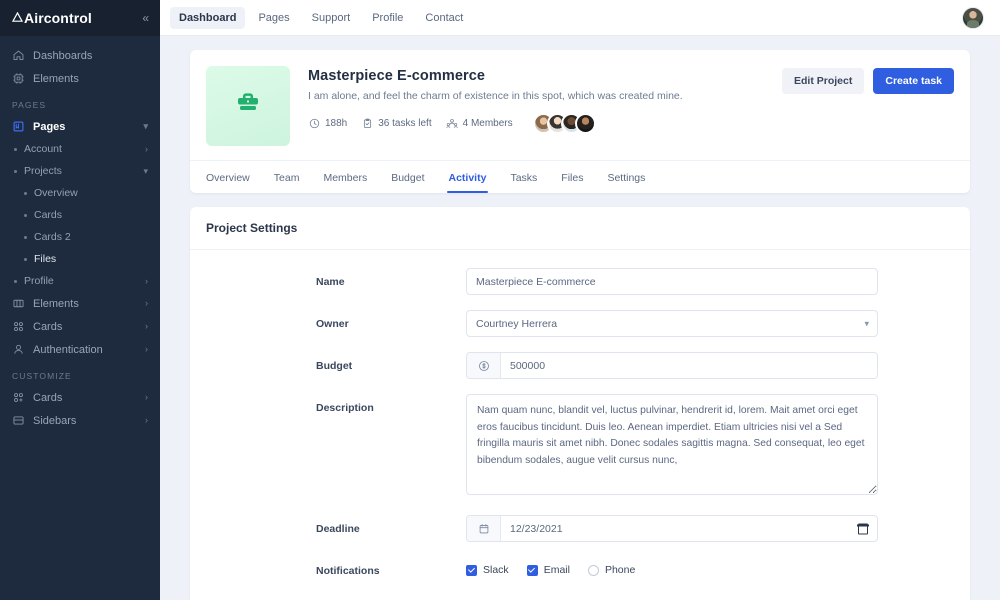  What do you see at coordinates (484, 365) in the screenshot?
I see `dollar-circle-icon` at bounding box center [484, 365].